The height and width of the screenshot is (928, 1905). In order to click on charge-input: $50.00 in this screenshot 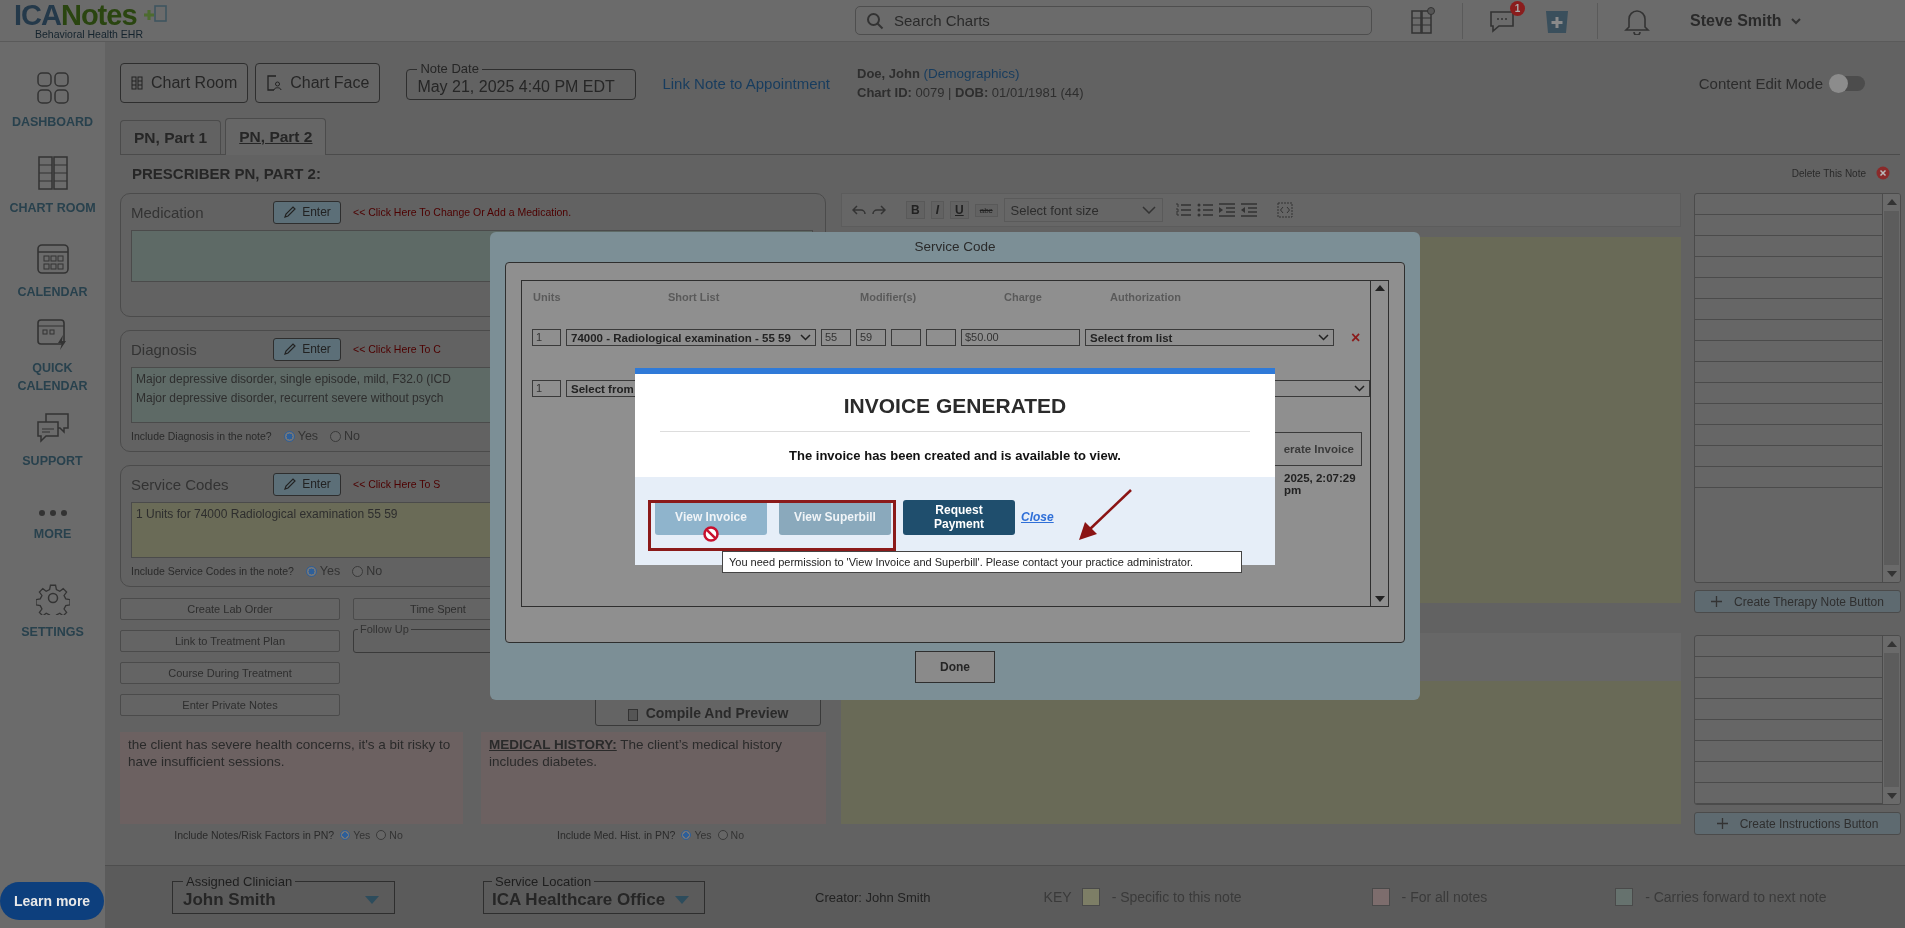, I will do `click(1020, 337)`.